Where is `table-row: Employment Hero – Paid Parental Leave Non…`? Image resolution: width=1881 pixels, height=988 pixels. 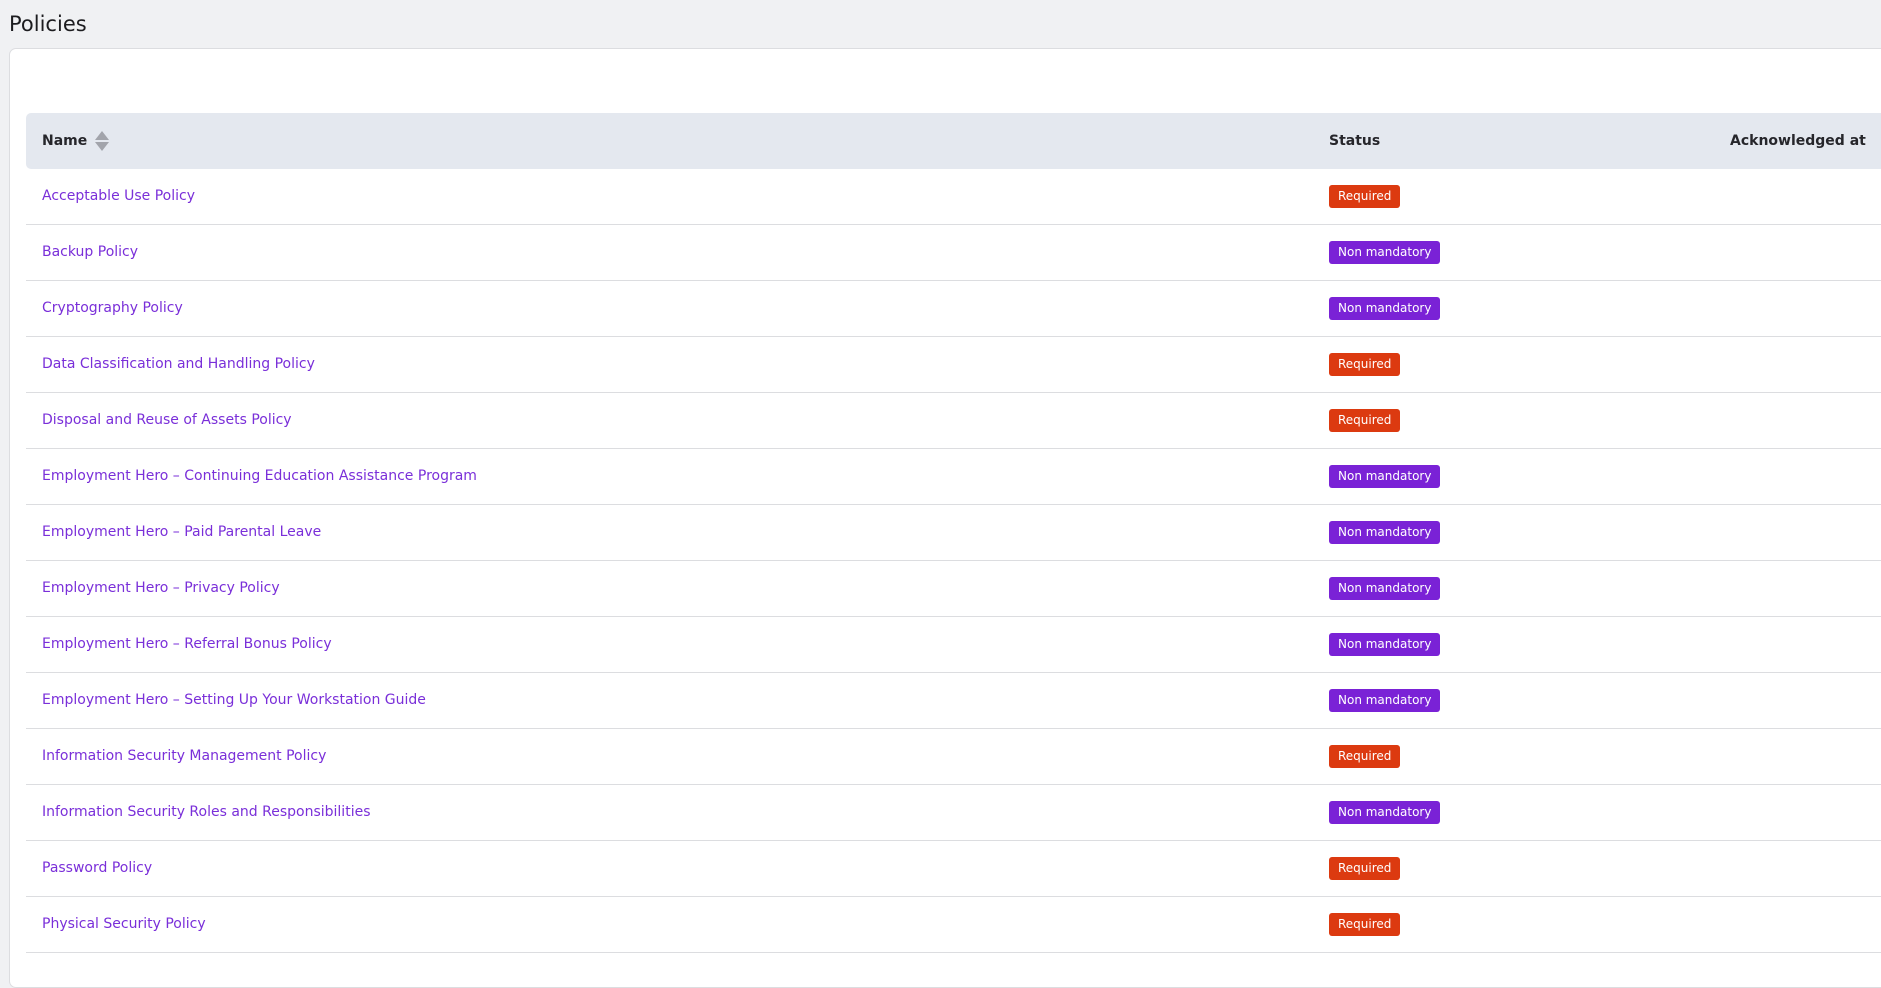
table-row: Employment Hero – Paid Parental Leave Non… is located at coordinates (953, 533).